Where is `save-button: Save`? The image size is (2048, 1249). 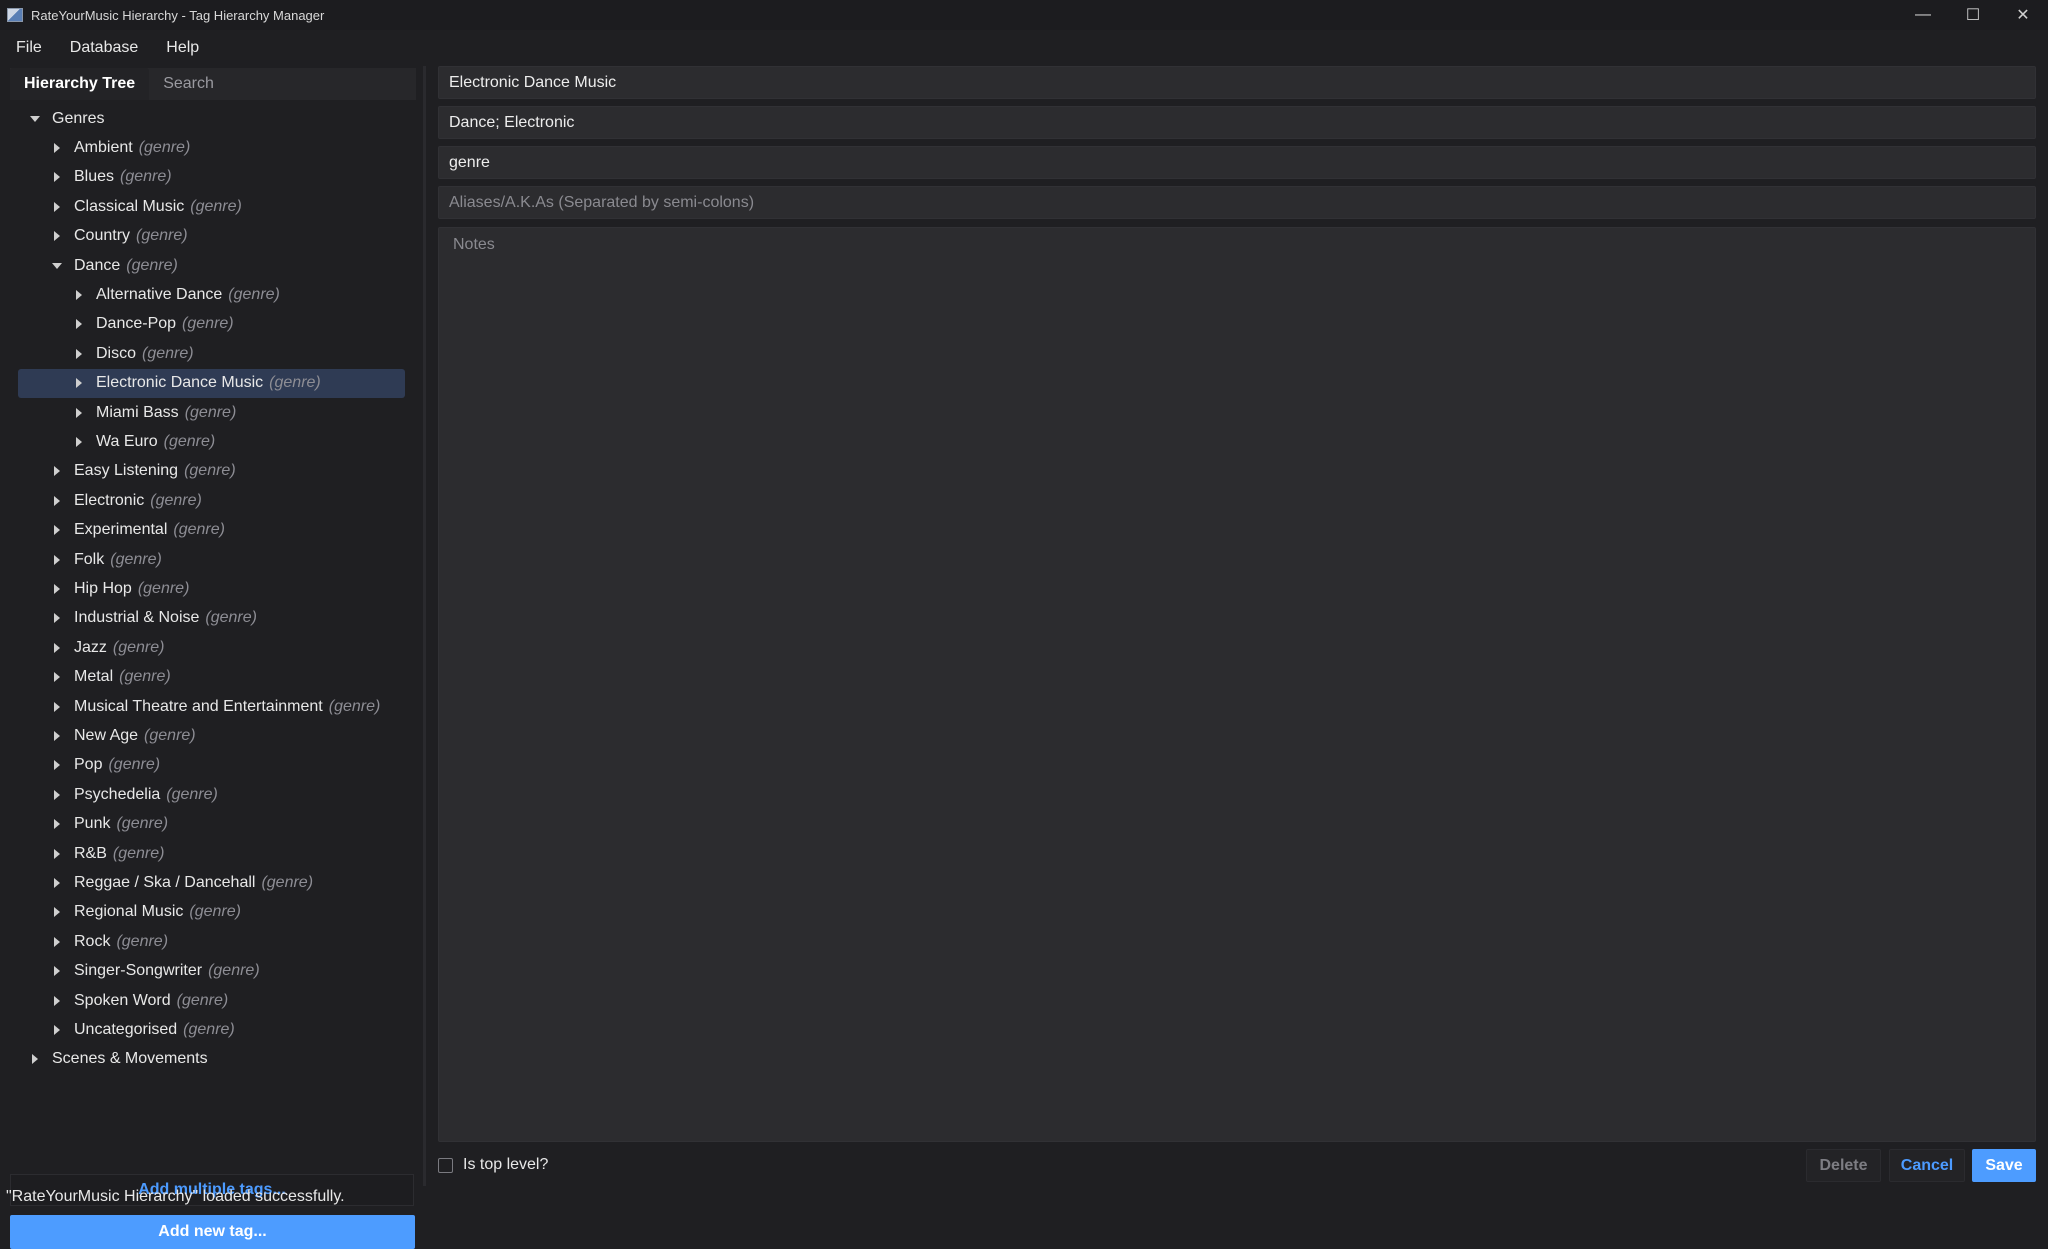 save-button: Save is located at coordinates (2004, 1165).